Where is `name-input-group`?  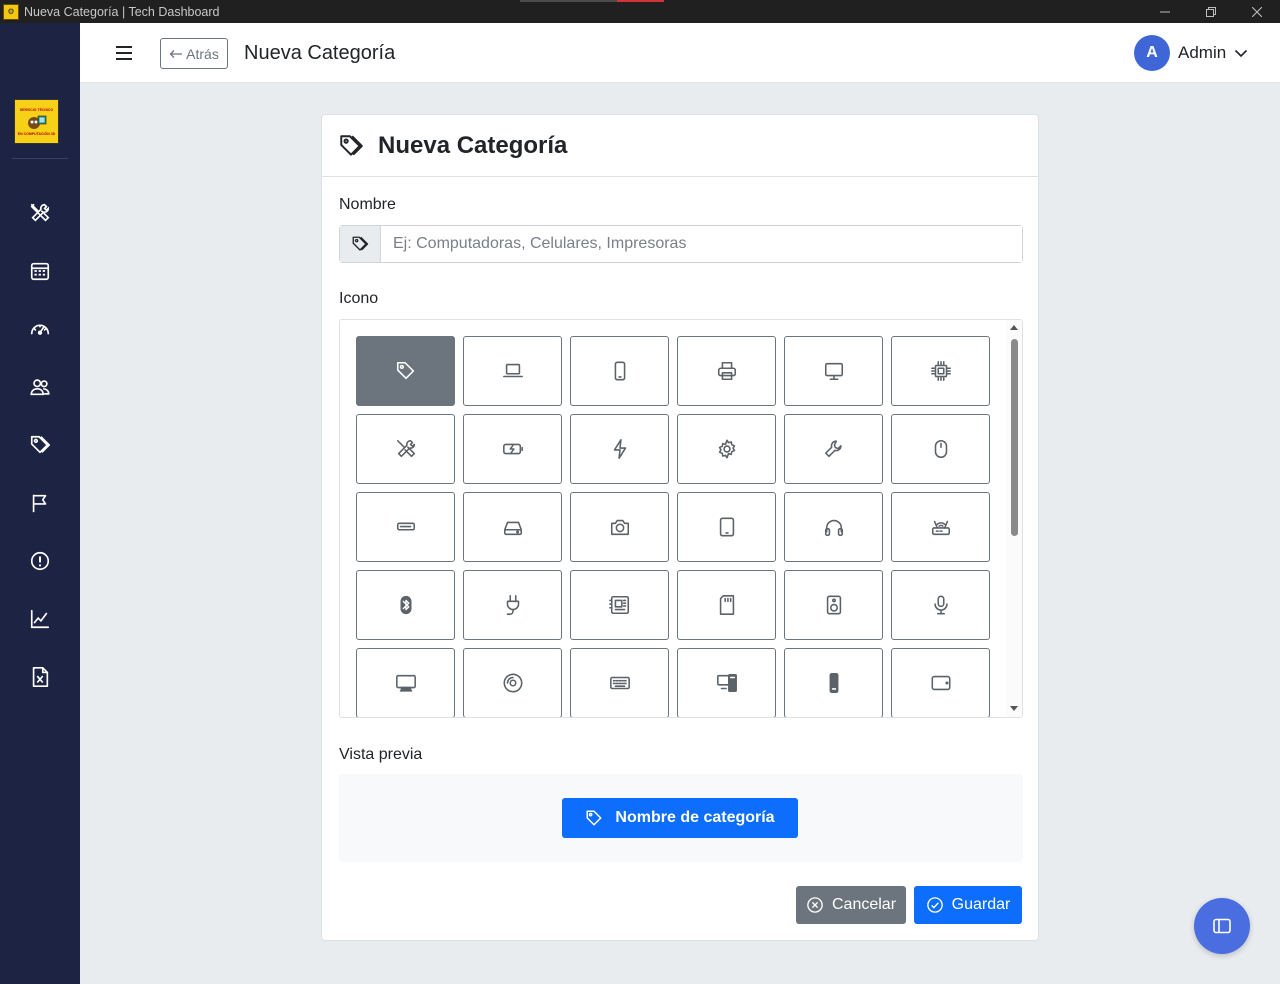
name-input-group is located at coordinates (681, 244).